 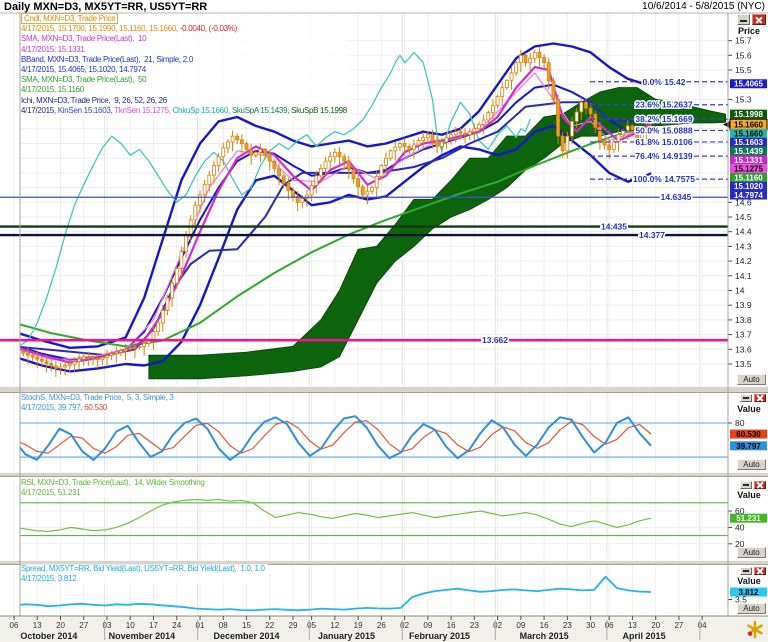 What do you see at coordinates (143, 579) in the screenshot?
I see `legend-line: 4/17/2015, 3.812` at bounding box center [143, 579].